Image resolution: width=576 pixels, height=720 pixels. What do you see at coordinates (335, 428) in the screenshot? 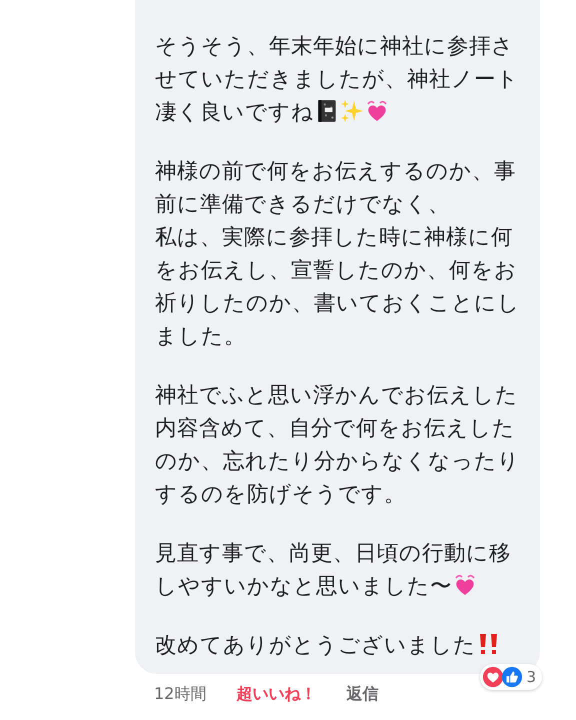
I see `comment-text: 内容含めて、自分で何をお伝えした` at bounding box center [335, 428].